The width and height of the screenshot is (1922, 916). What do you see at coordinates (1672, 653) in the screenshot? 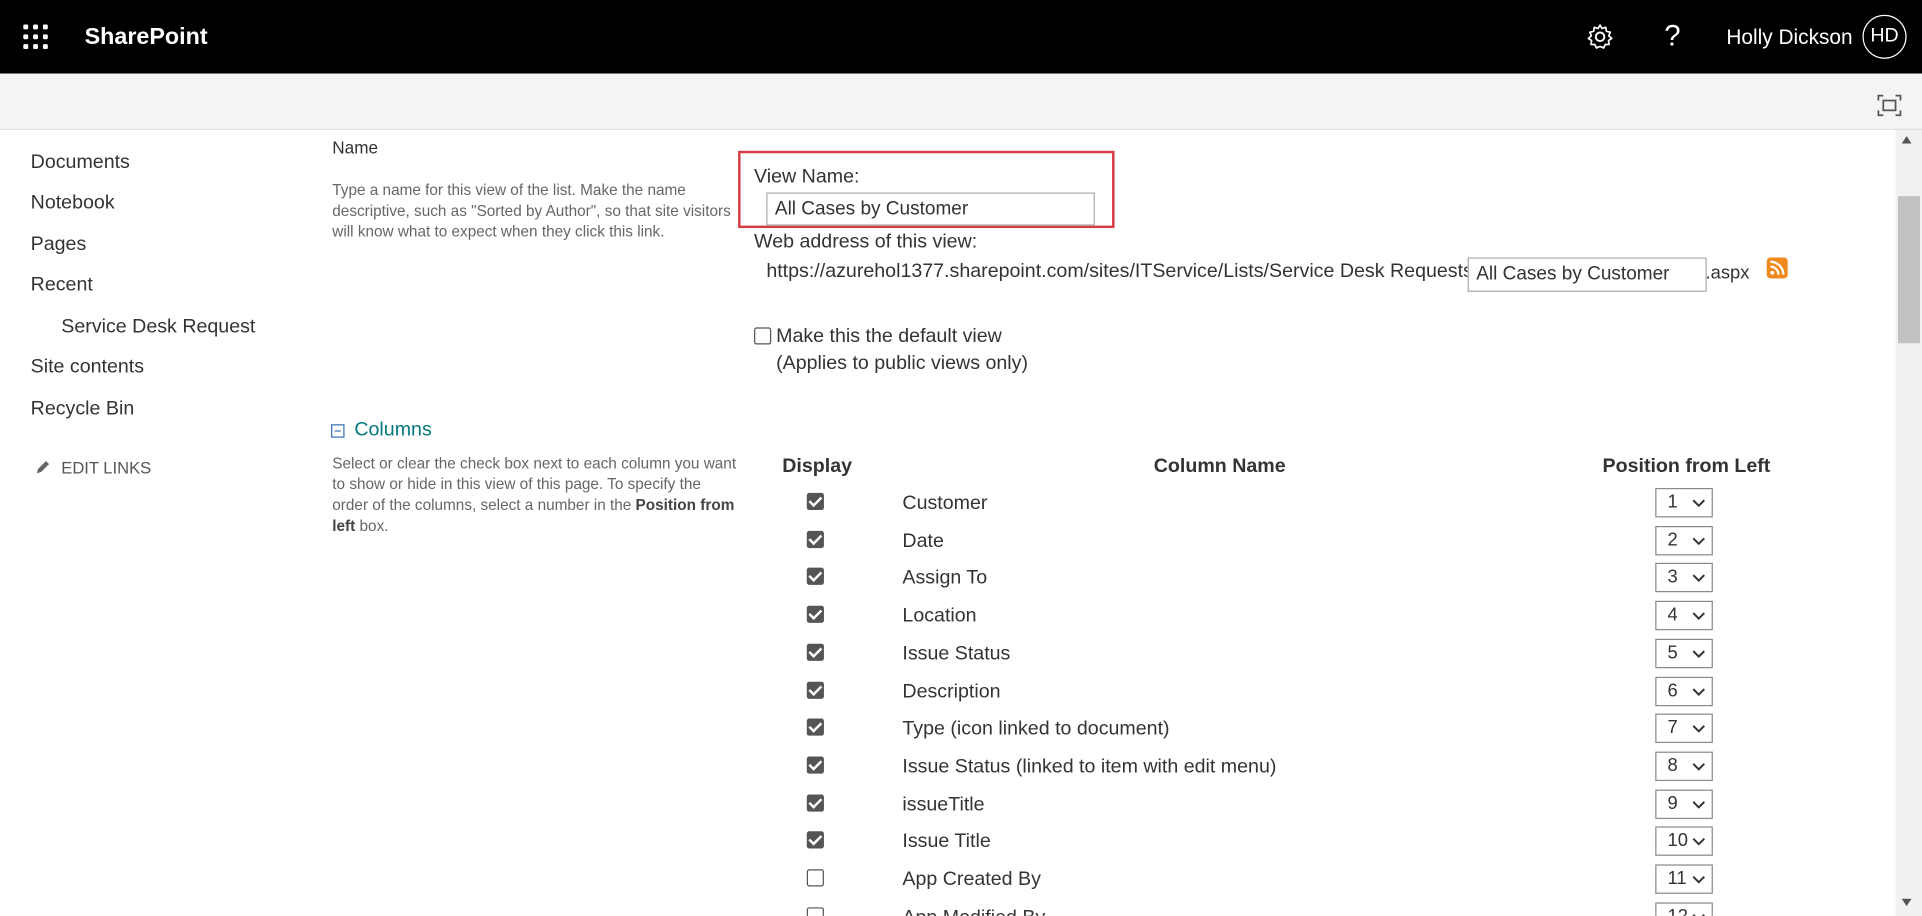
I see `position-value: 5` at bounding box center [1672, 653].